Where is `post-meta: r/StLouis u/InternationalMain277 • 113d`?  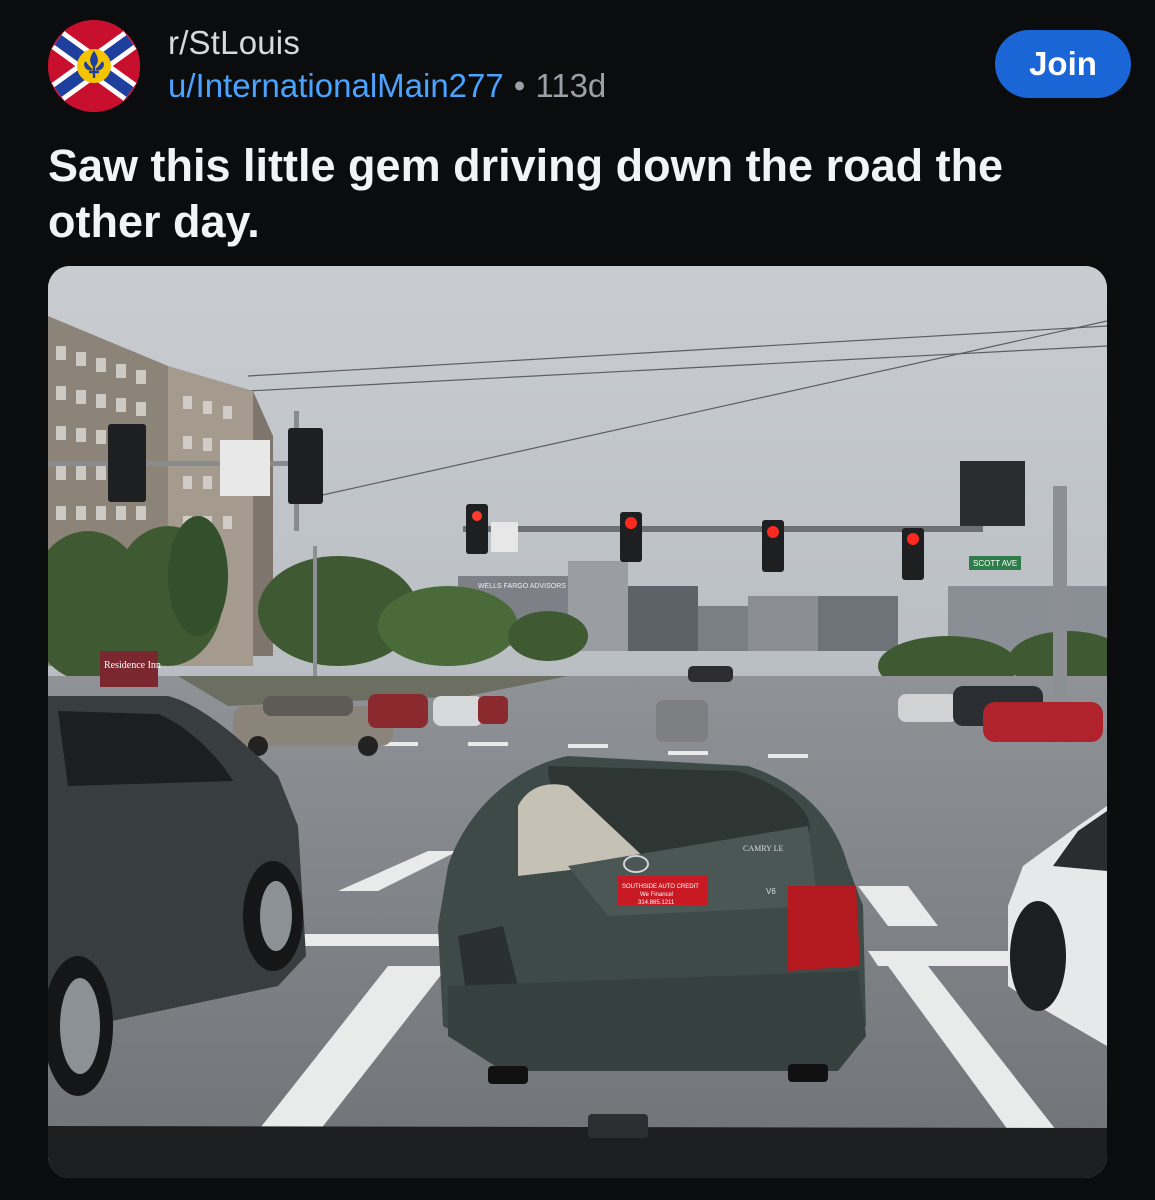
post-meta: r/StLouis u/InternationalMain277 • 113d is located at coordinates (387, 66).